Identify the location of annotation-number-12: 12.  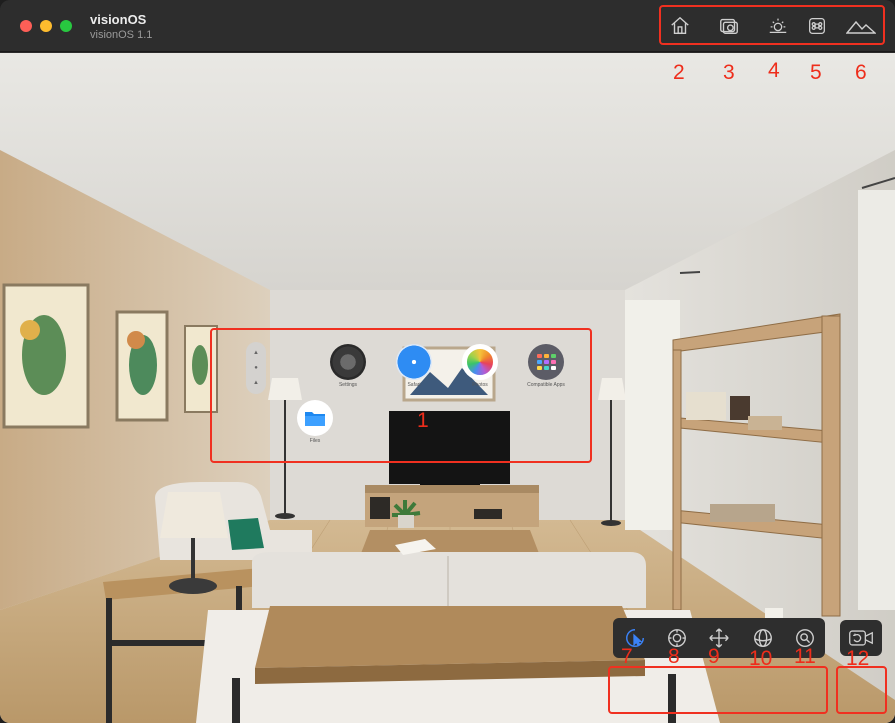
(858, 658).